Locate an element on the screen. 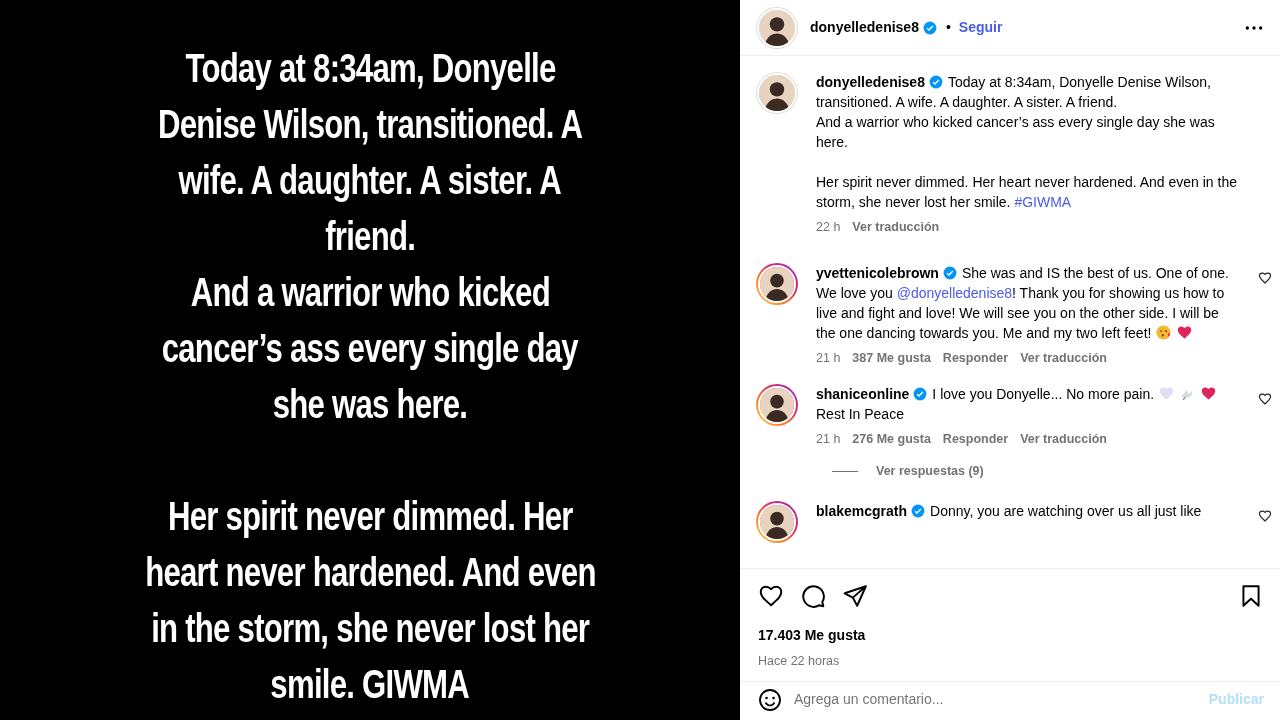  username: blakemcgrath is located at coordinates (862, 511).